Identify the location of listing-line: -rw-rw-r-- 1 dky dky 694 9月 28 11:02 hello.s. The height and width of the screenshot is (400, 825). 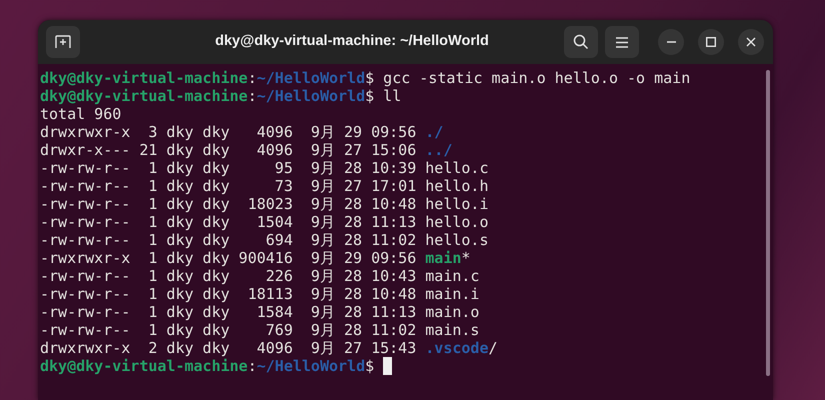
(264, 240).